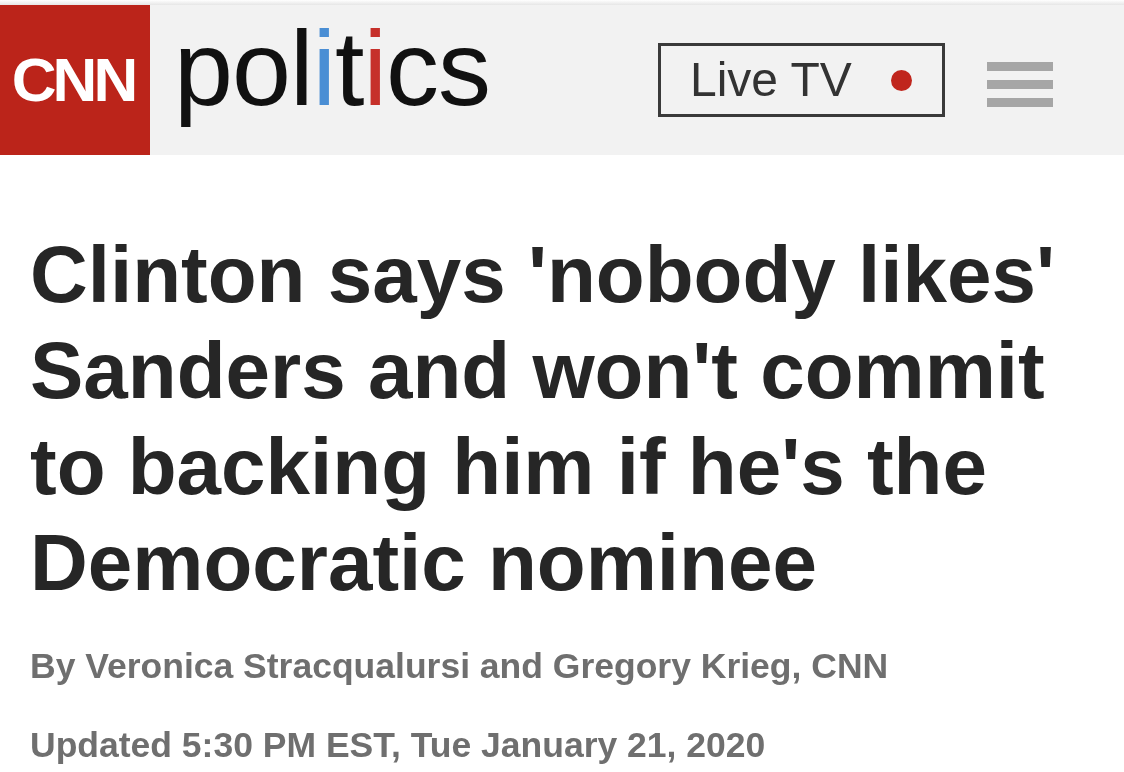 The image size is (1124, 772). Describe the element at coordinates (1020, 84) in the screenshot. I see `menu-icon` at that location.